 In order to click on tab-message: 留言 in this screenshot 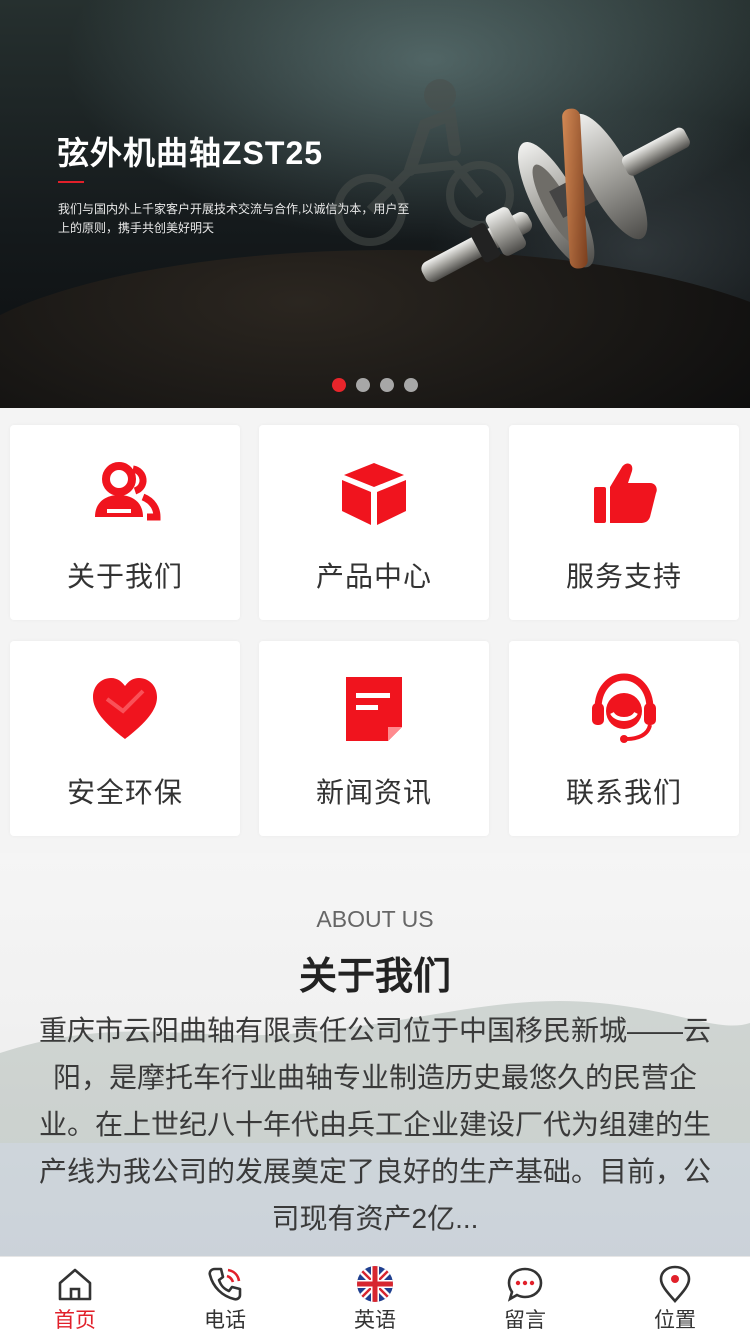, I will do `click(525, 1296)`.